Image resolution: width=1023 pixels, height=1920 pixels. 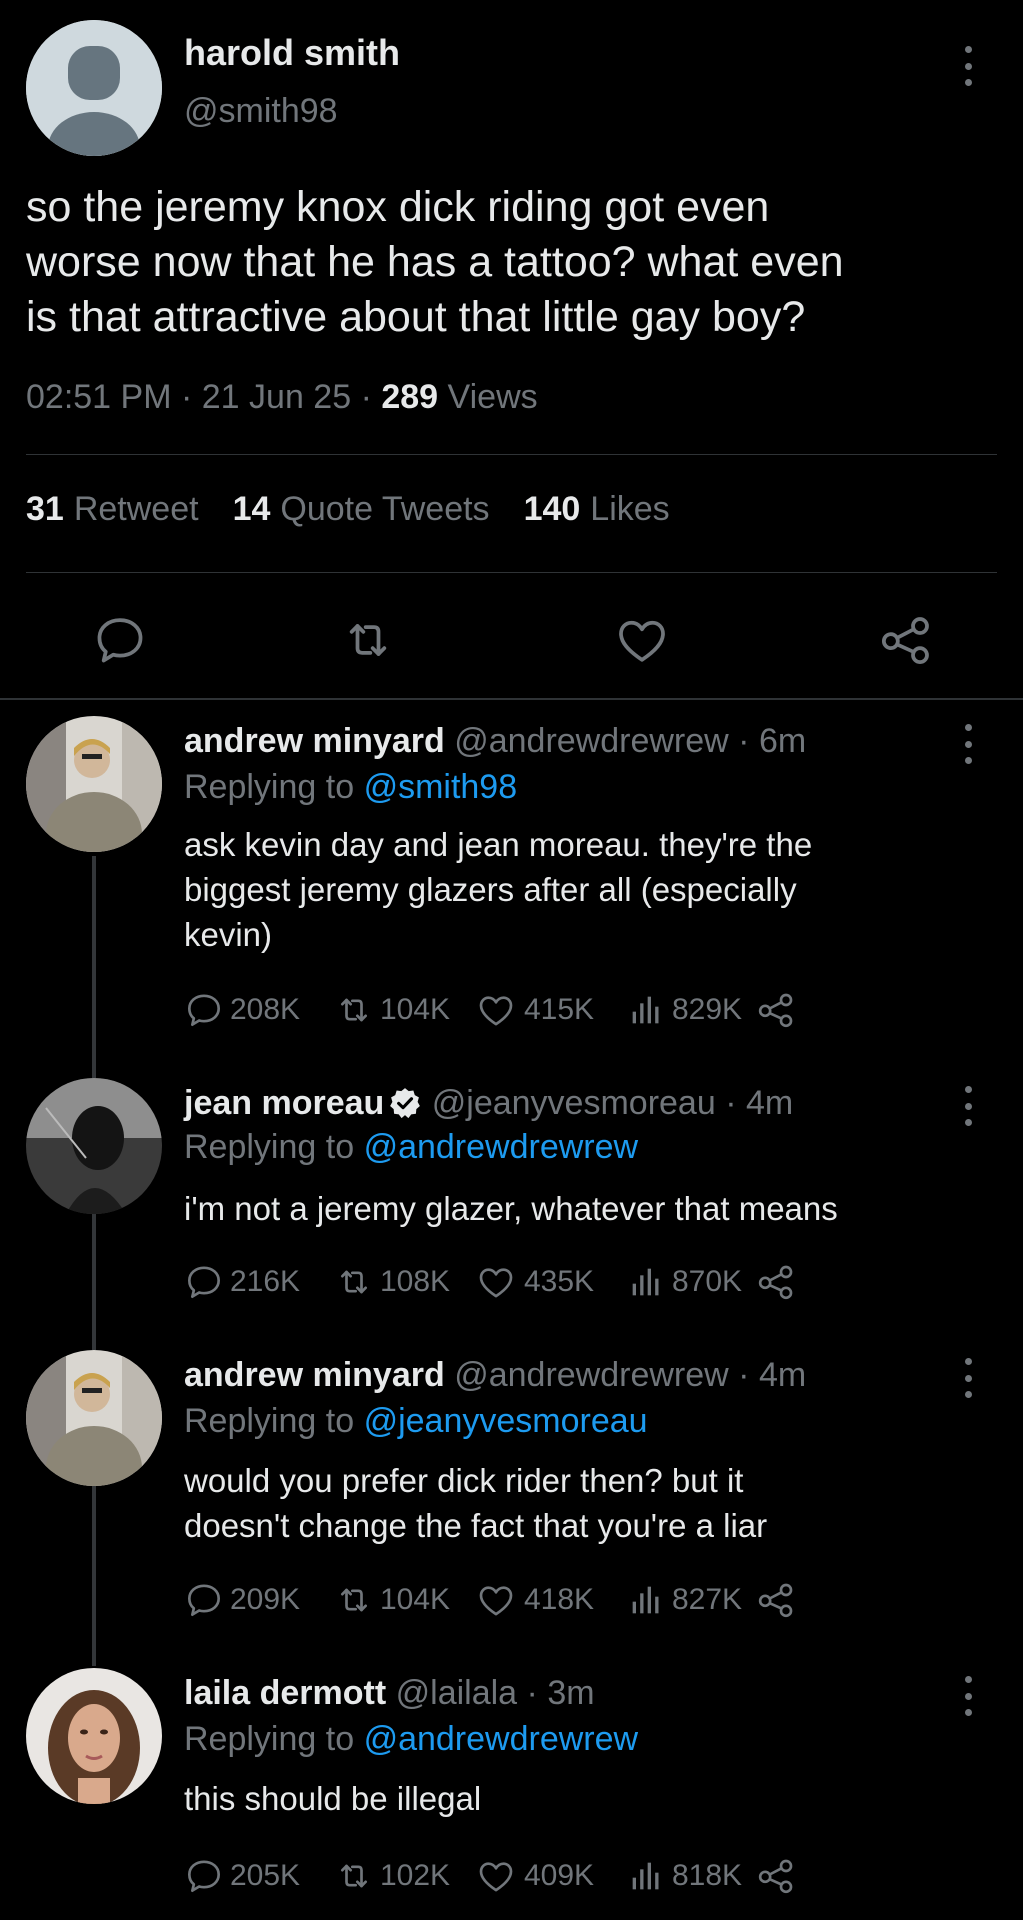 What do you see at coordinates (707, 1281) in the screenshot?
I see `views-count: 870K` at bounding box center [707, 1281].